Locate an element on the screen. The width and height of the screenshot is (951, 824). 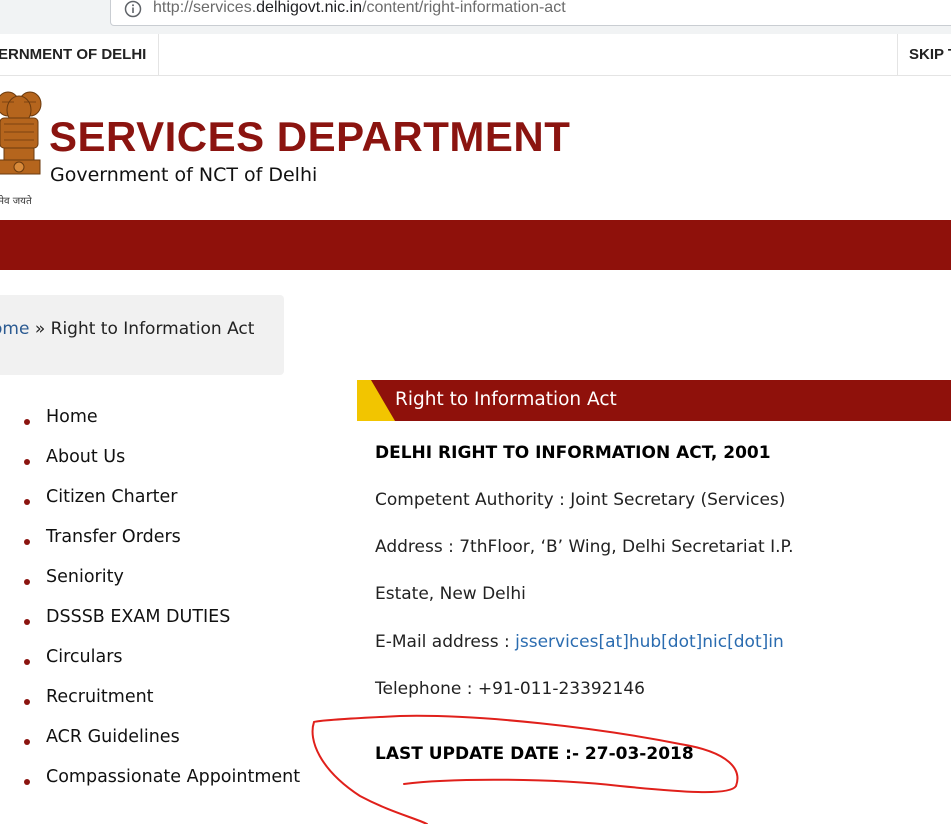
breadcrumb-home-link: ome is located at coordinates (14, 329).